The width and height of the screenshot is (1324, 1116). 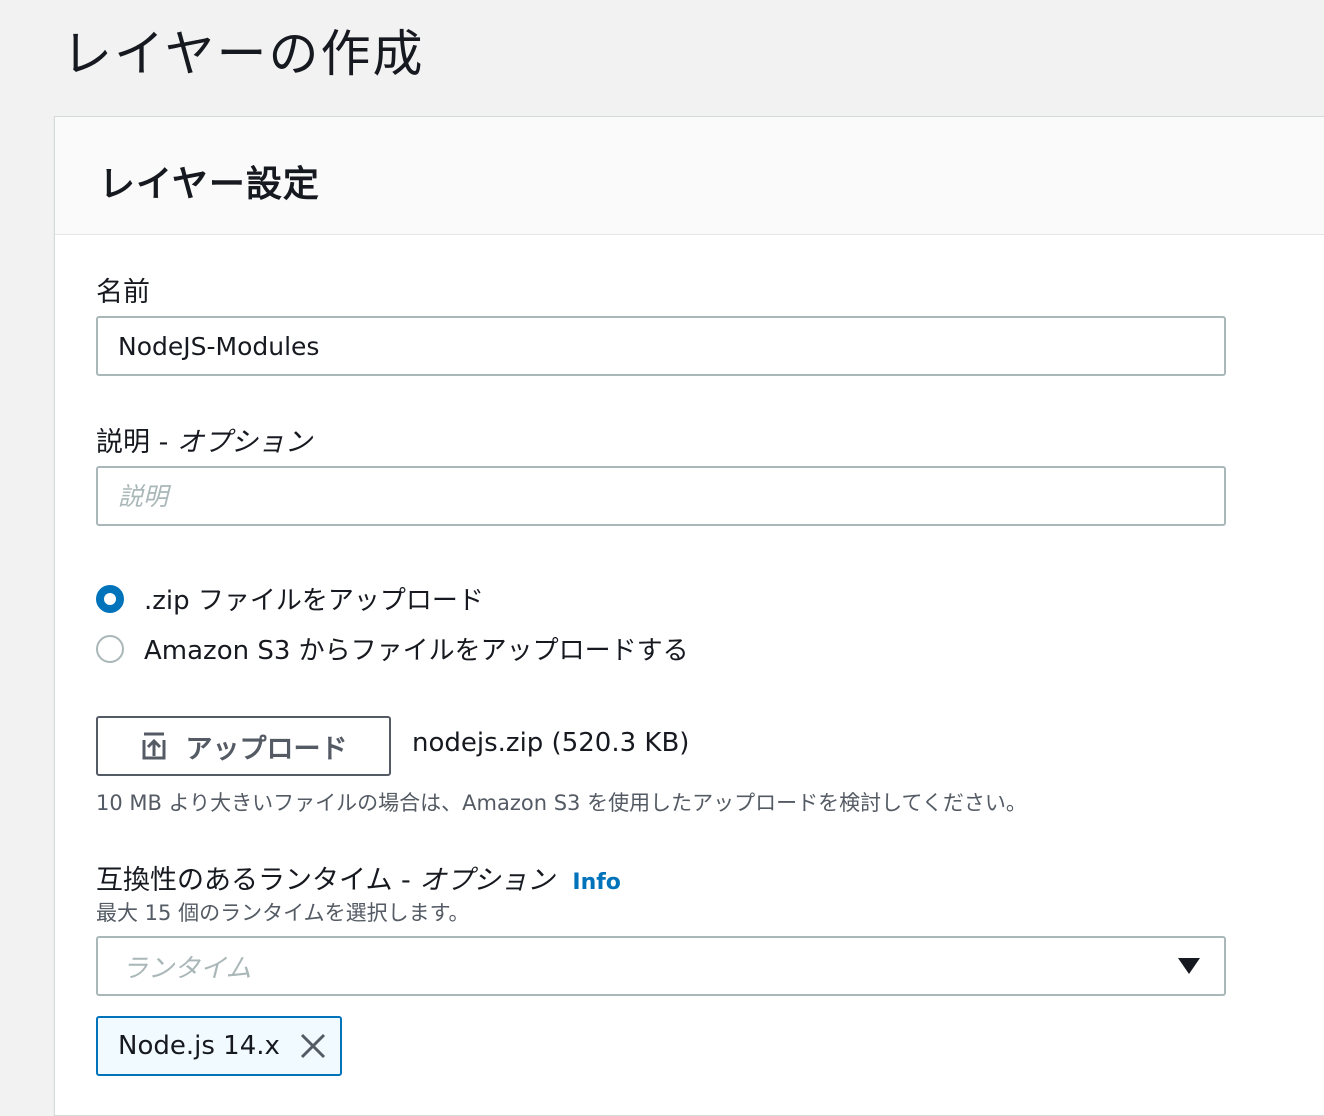 I want to click on upload-button-label: アップロード, so click(x=266, y=749).